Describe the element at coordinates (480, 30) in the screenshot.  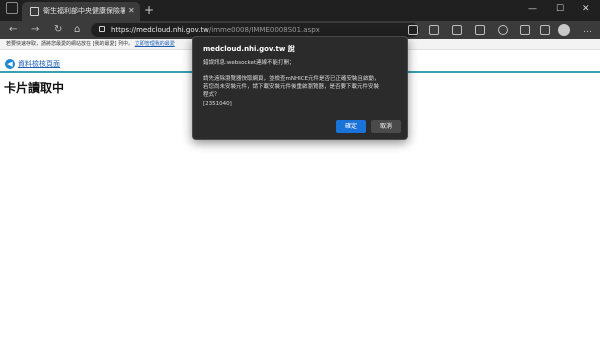
I see `favorites-icon` at that location.